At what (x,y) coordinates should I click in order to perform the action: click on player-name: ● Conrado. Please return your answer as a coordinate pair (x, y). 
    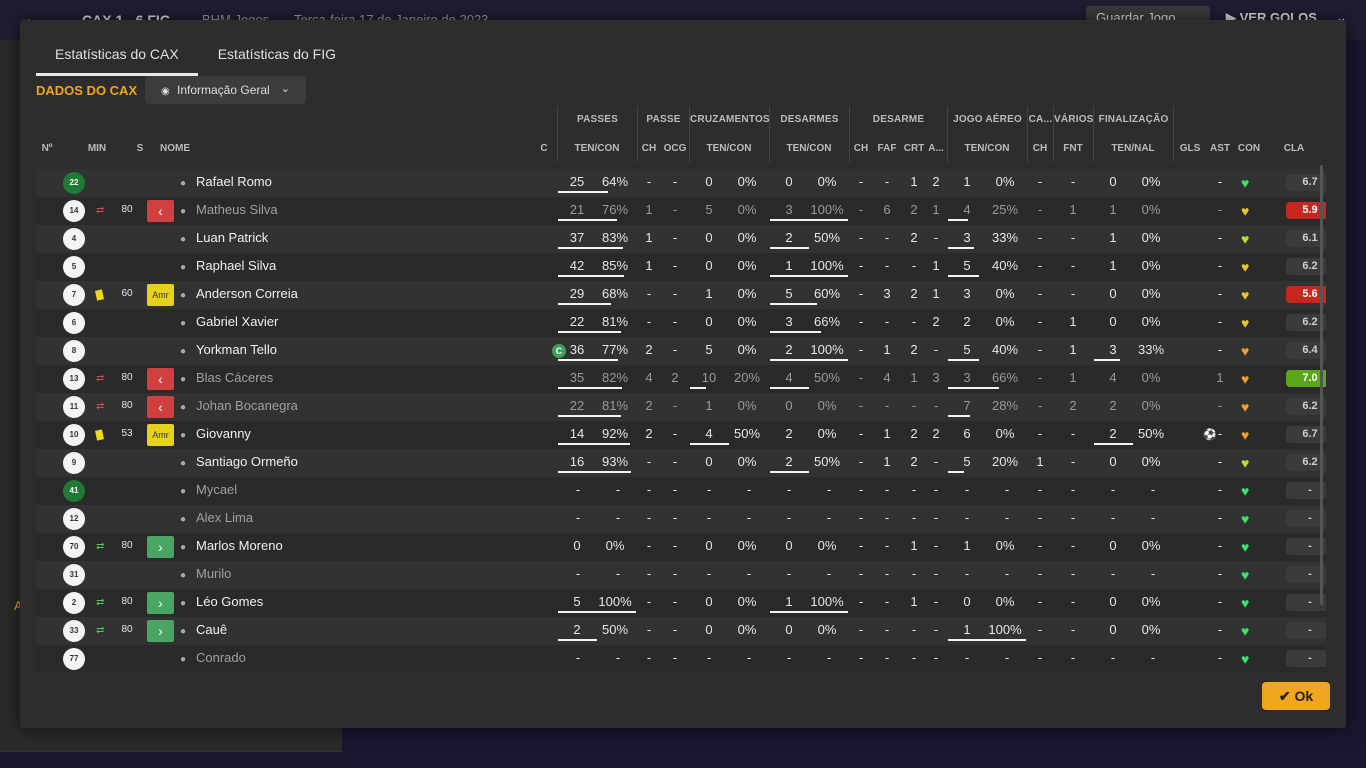
    Looking at the image, I should click on (213, 658).